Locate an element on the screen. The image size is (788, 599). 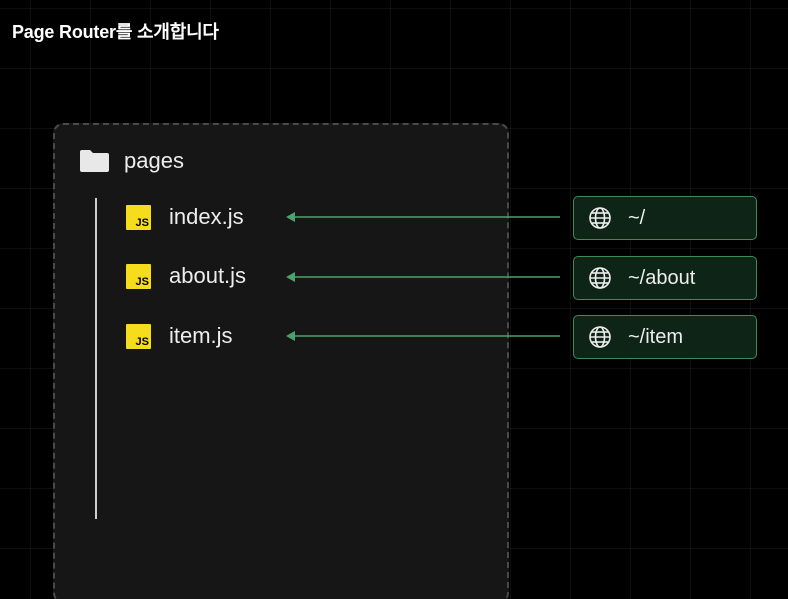
route-label: ~/about is located at coordinates (662, 277).